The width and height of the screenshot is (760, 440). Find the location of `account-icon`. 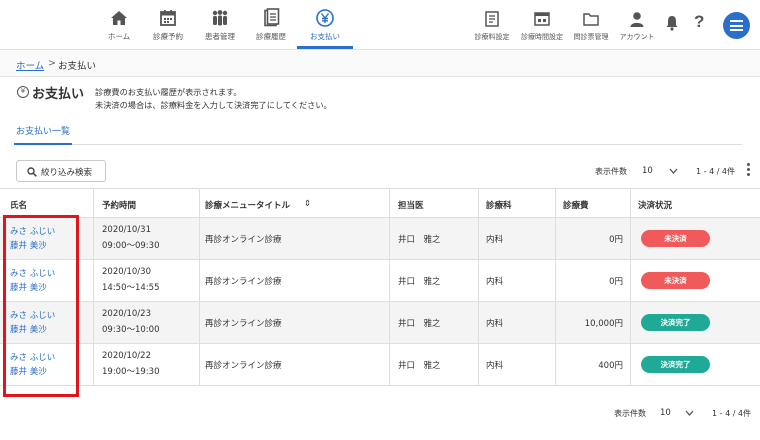

account-icon is located at coordinates (637, 19).